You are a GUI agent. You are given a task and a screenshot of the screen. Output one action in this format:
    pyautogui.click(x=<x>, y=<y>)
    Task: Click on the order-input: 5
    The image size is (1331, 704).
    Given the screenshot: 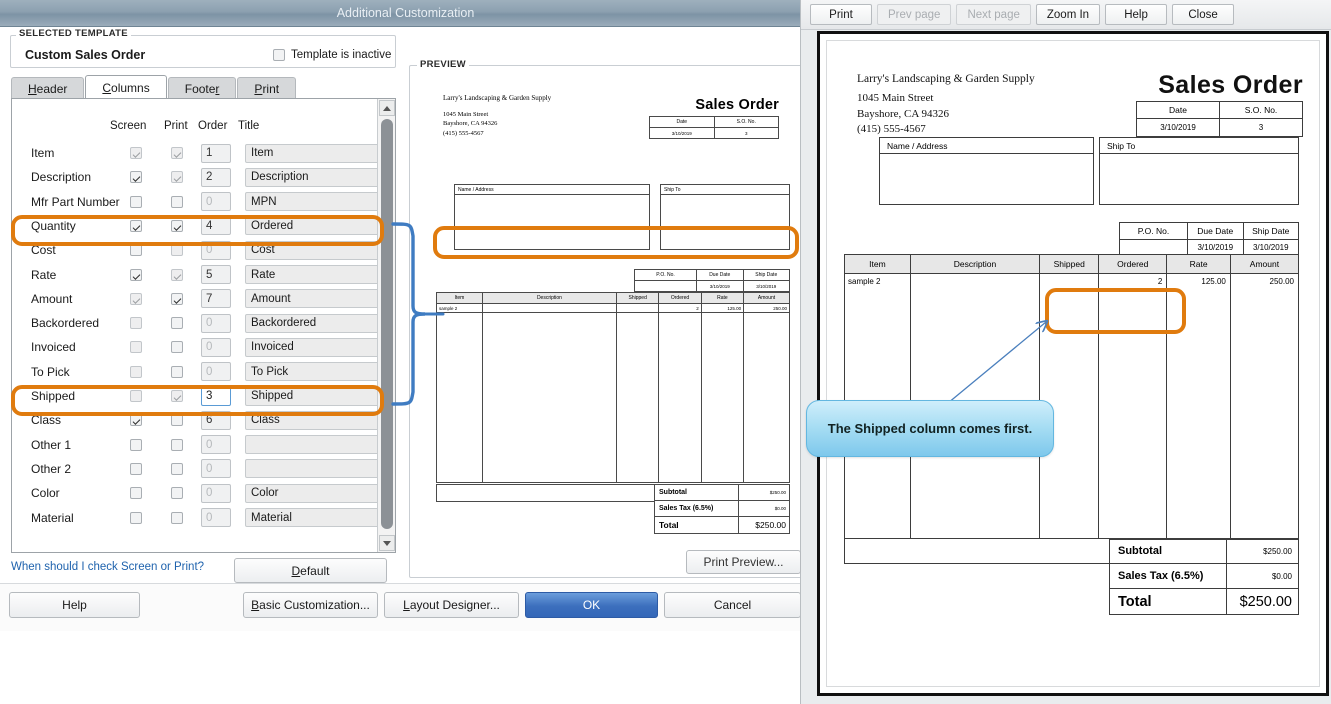 What is the action you would take?
    pyautogui.click(x=216, y=274)
    